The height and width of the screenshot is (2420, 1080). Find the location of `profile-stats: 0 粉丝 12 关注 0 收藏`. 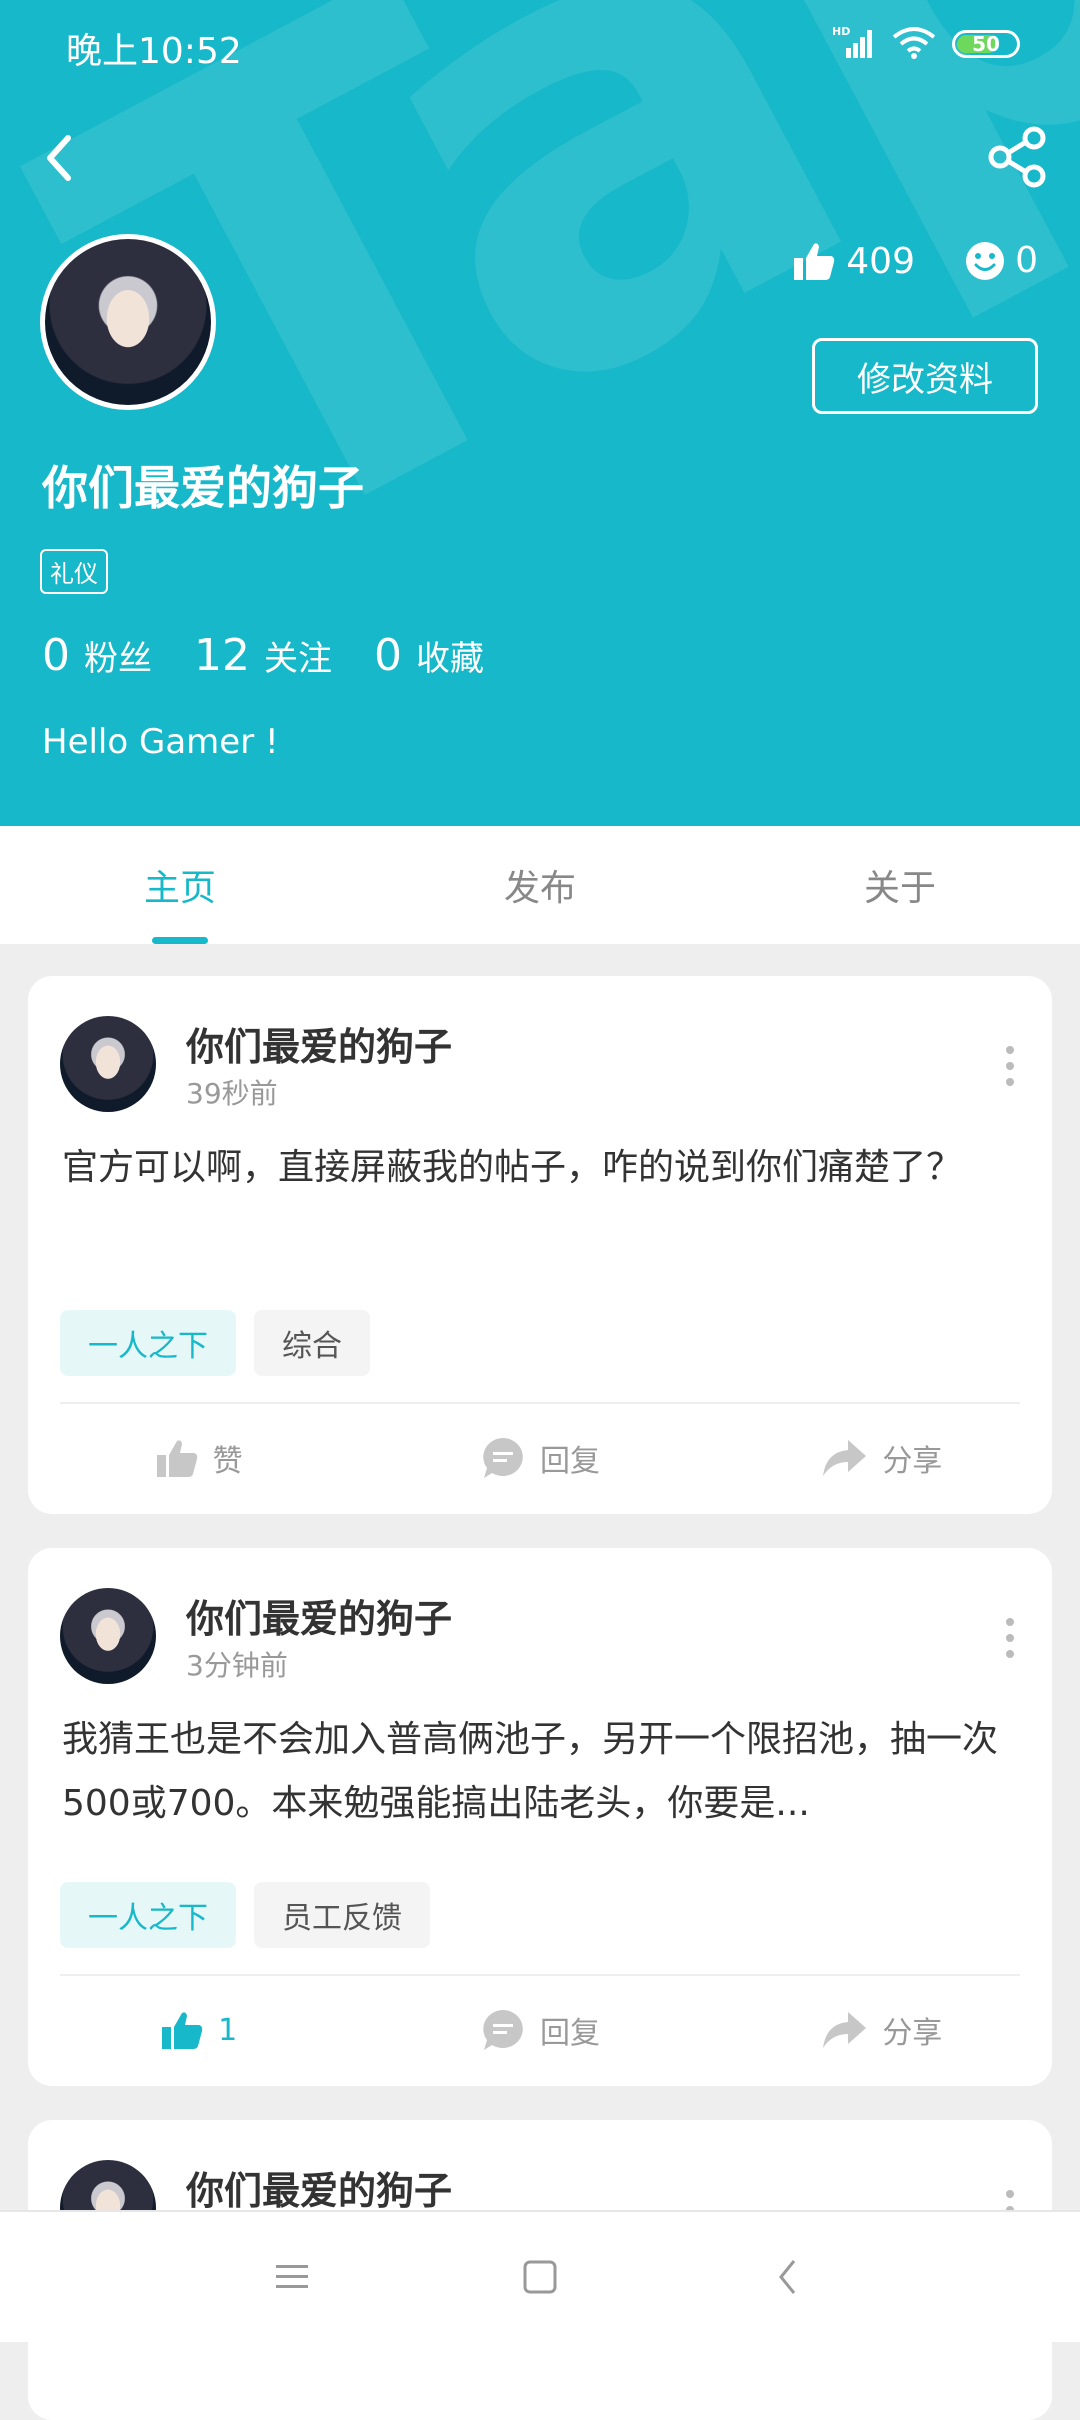

profile-stats: 0 粉丝 12 关注 0 收藏 is located at coordinates (263, 655).